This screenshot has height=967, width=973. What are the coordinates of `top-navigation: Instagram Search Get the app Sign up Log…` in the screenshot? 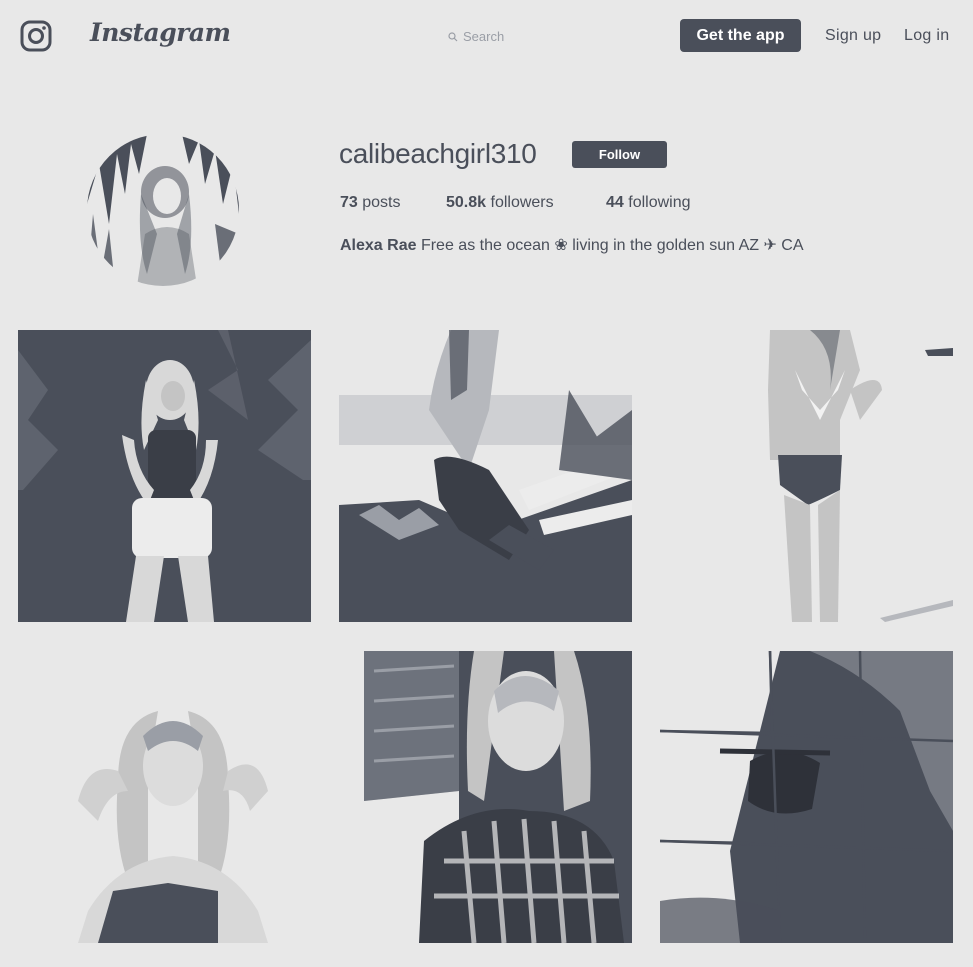 It's located at (486, 36).